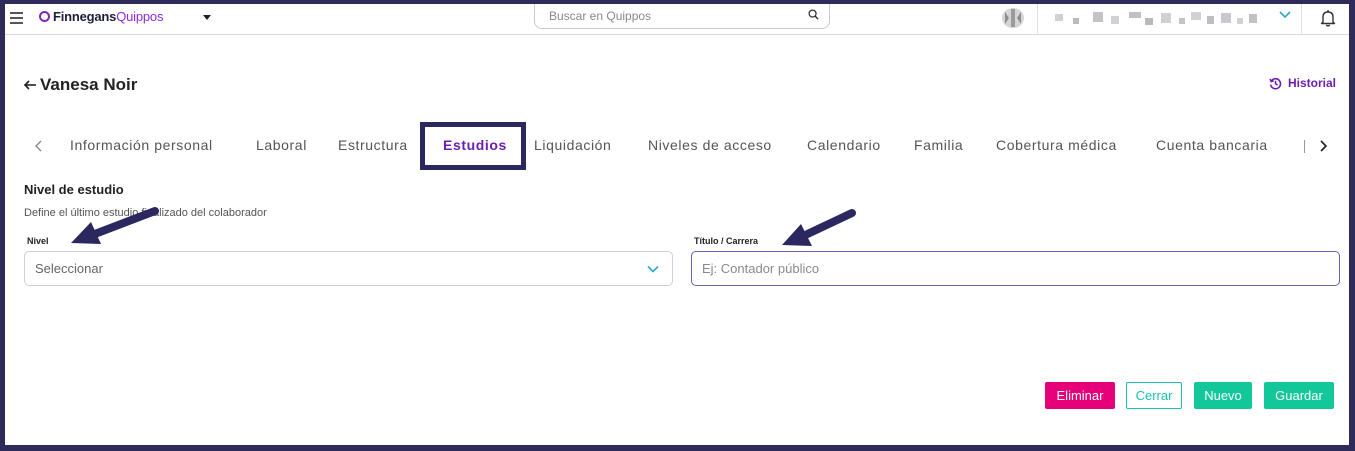 This screenshot has width=1355, height=451. Describe the element at coordinates (1323, 146) in the screenshot. I see `tabs-scroll-right-icon` at that location.